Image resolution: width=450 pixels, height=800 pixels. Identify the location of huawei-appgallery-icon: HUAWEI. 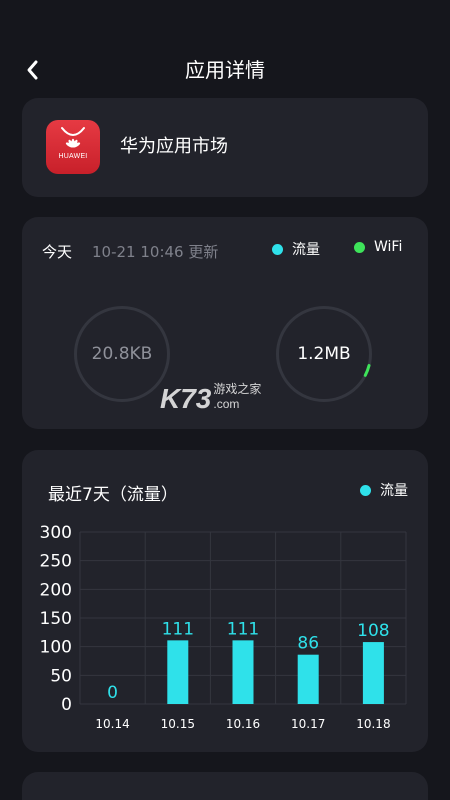
(73, 147).